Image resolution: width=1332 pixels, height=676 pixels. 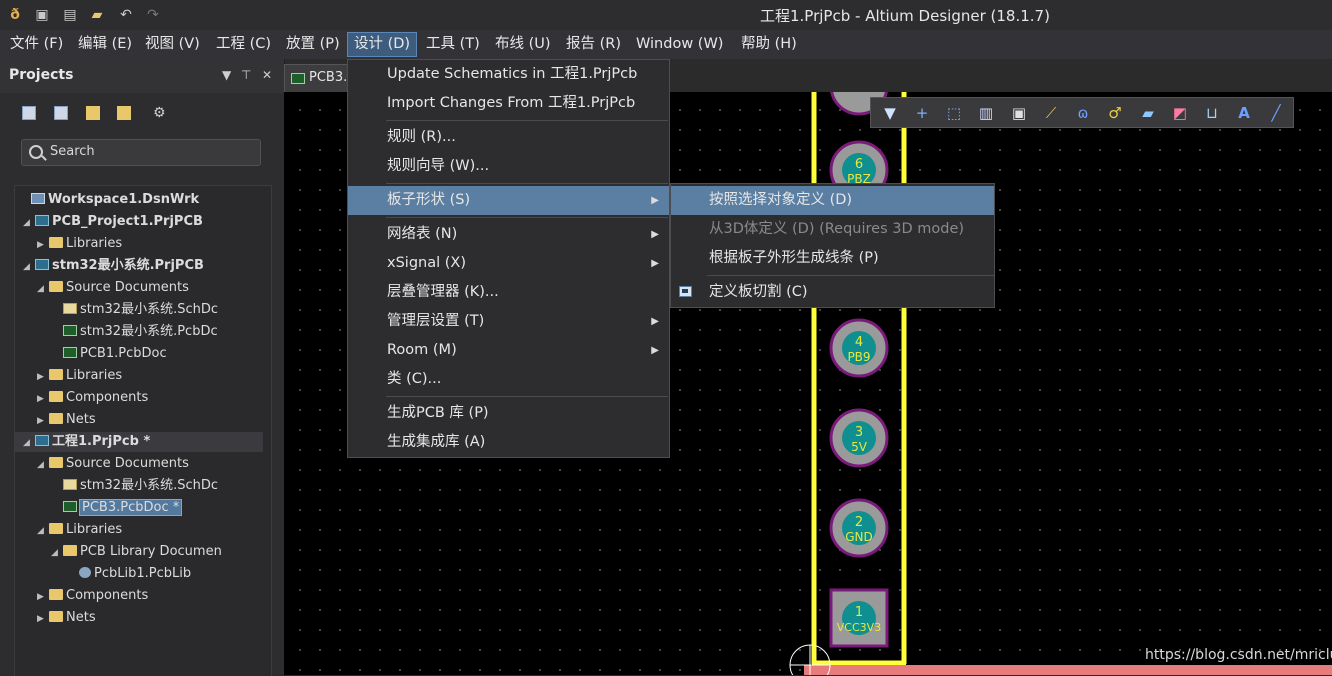 What do you see at coordinates (593, 44) in the screenshot?
I see `menu-reports: 报告 (R)` at bounding box center [593, 44].